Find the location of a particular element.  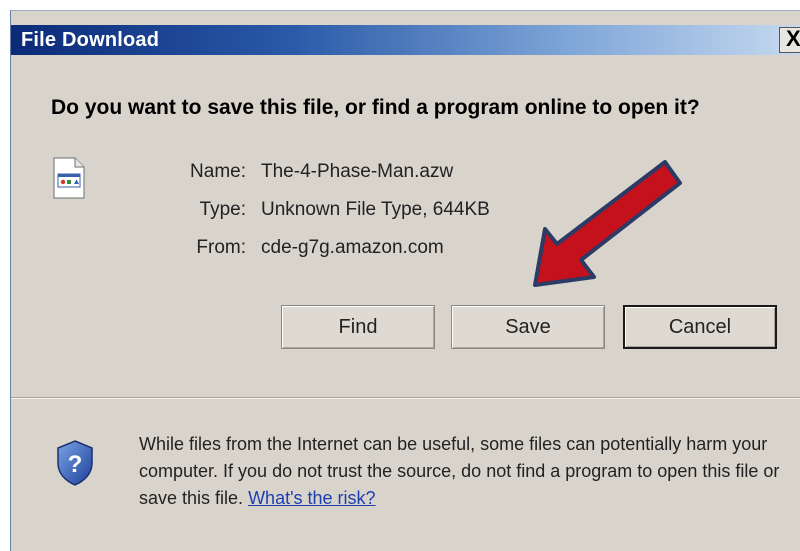

find-button: Find is located at coordinates (358, 327).